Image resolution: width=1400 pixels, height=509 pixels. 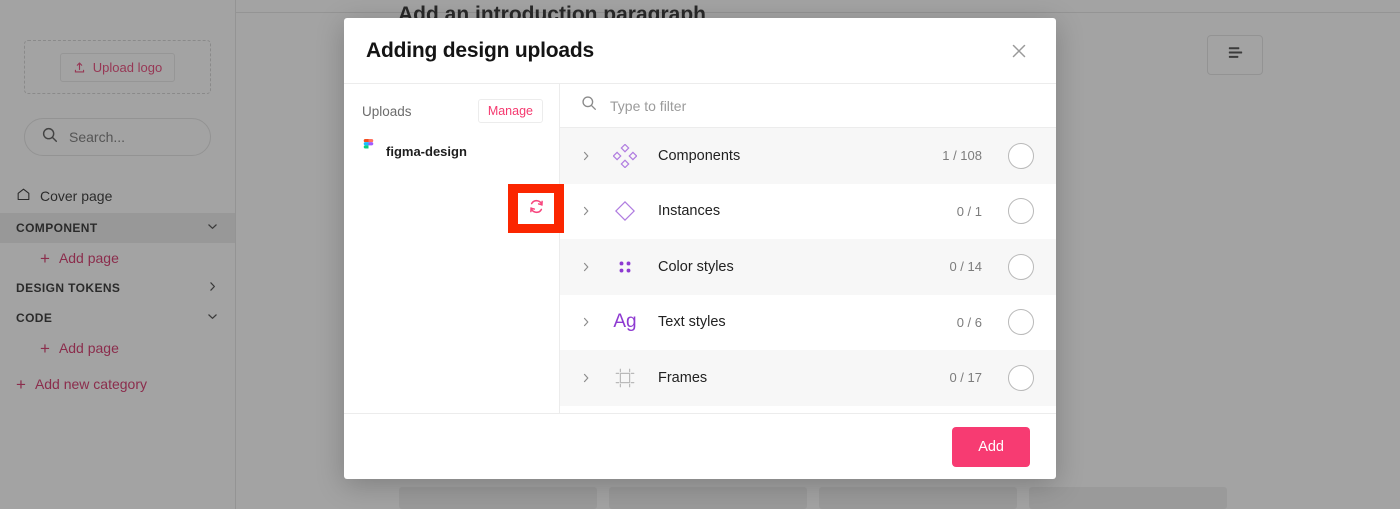 I want to click on row-count: 0 / 17, so click(x=965, y=378).